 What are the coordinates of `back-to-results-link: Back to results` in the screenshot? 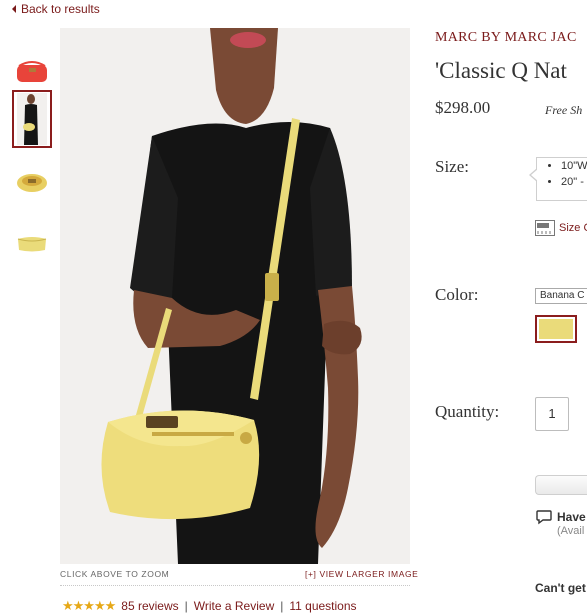 It's located at (56, 9).